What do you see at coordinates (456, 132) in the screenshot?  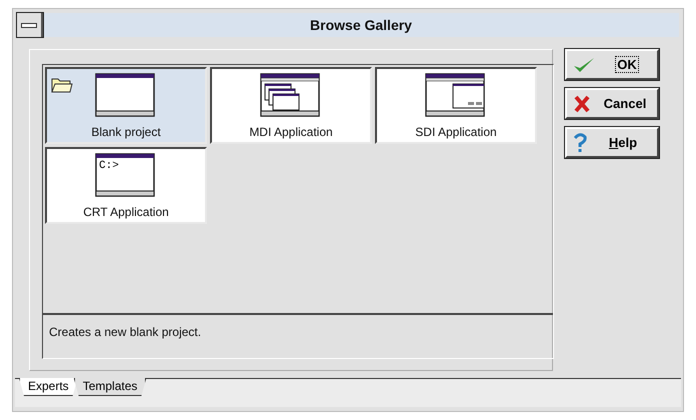 I see `item-label: SDI Application` at bounding box center [456, 132].